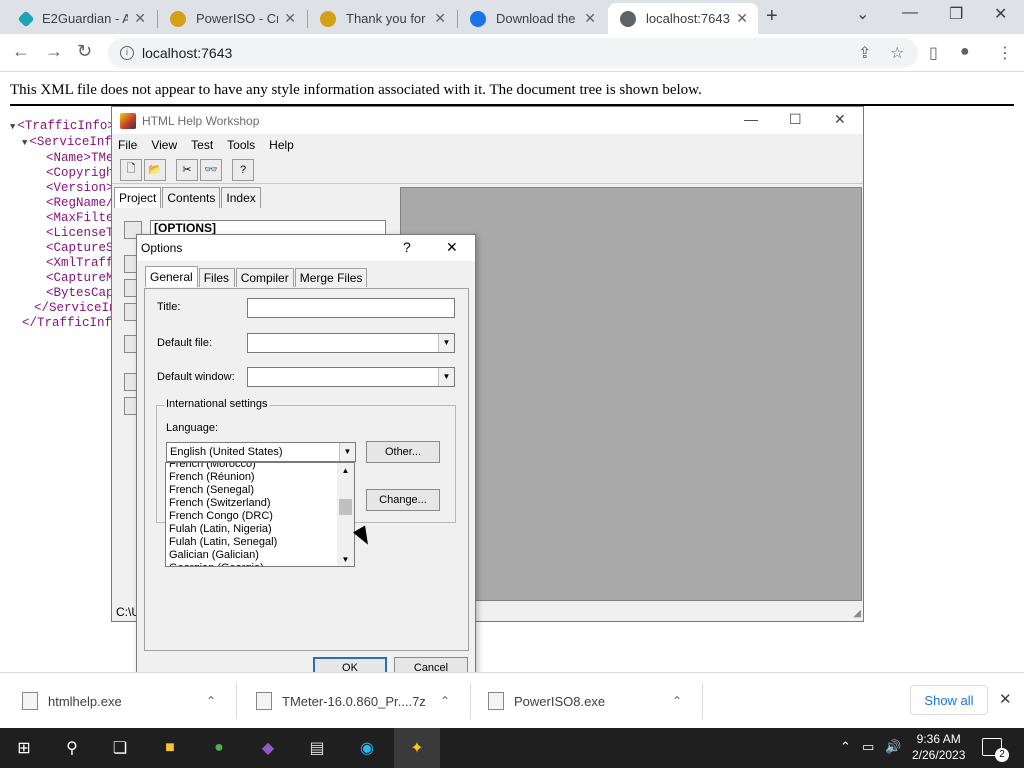  Describe the element at coordinates (252, 516) in the screenshot. I see `list-item: French Congo (DRC)` at that location.